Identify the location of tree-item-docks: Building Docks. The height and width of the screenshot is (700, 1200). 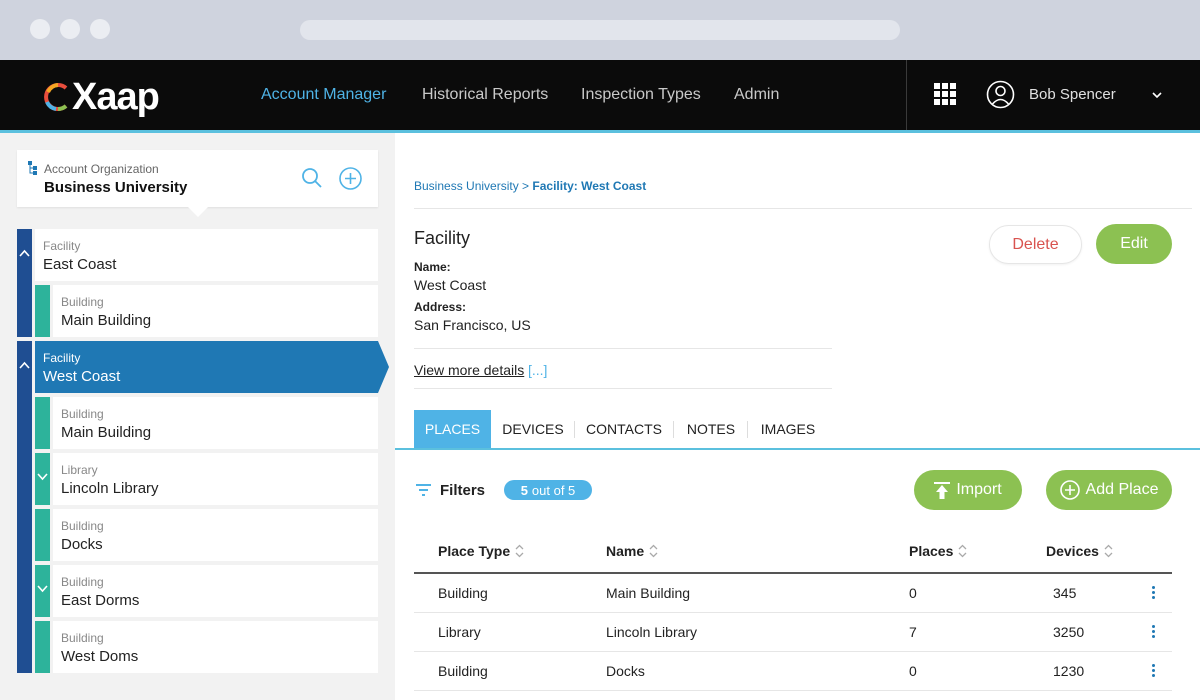
(215, 535).